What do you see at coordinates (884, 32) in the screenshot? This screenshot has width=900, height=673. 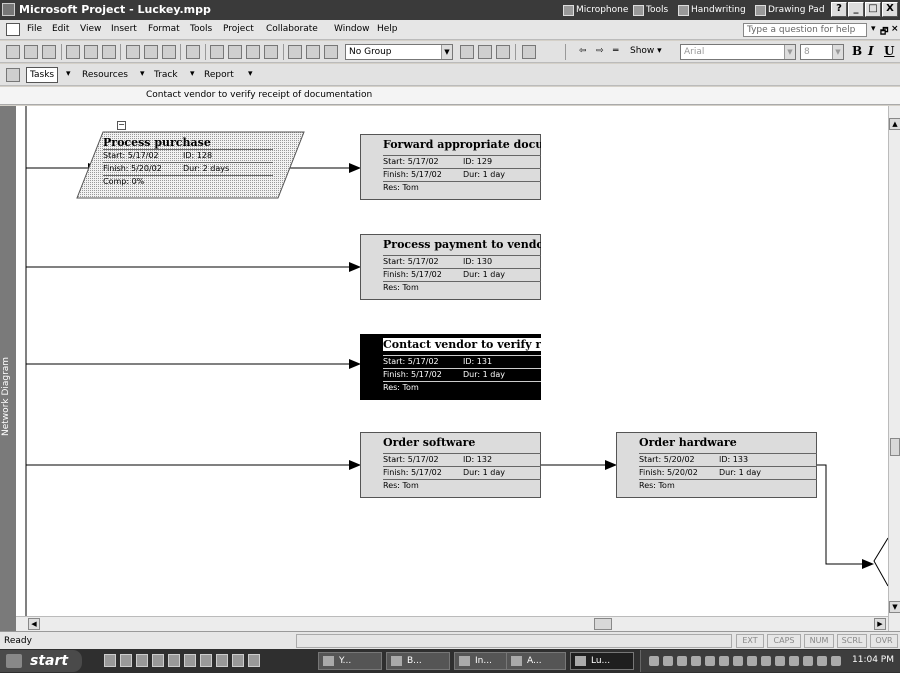 I see `doc-restore-button: 🗗` at bounding box center [884, 32].